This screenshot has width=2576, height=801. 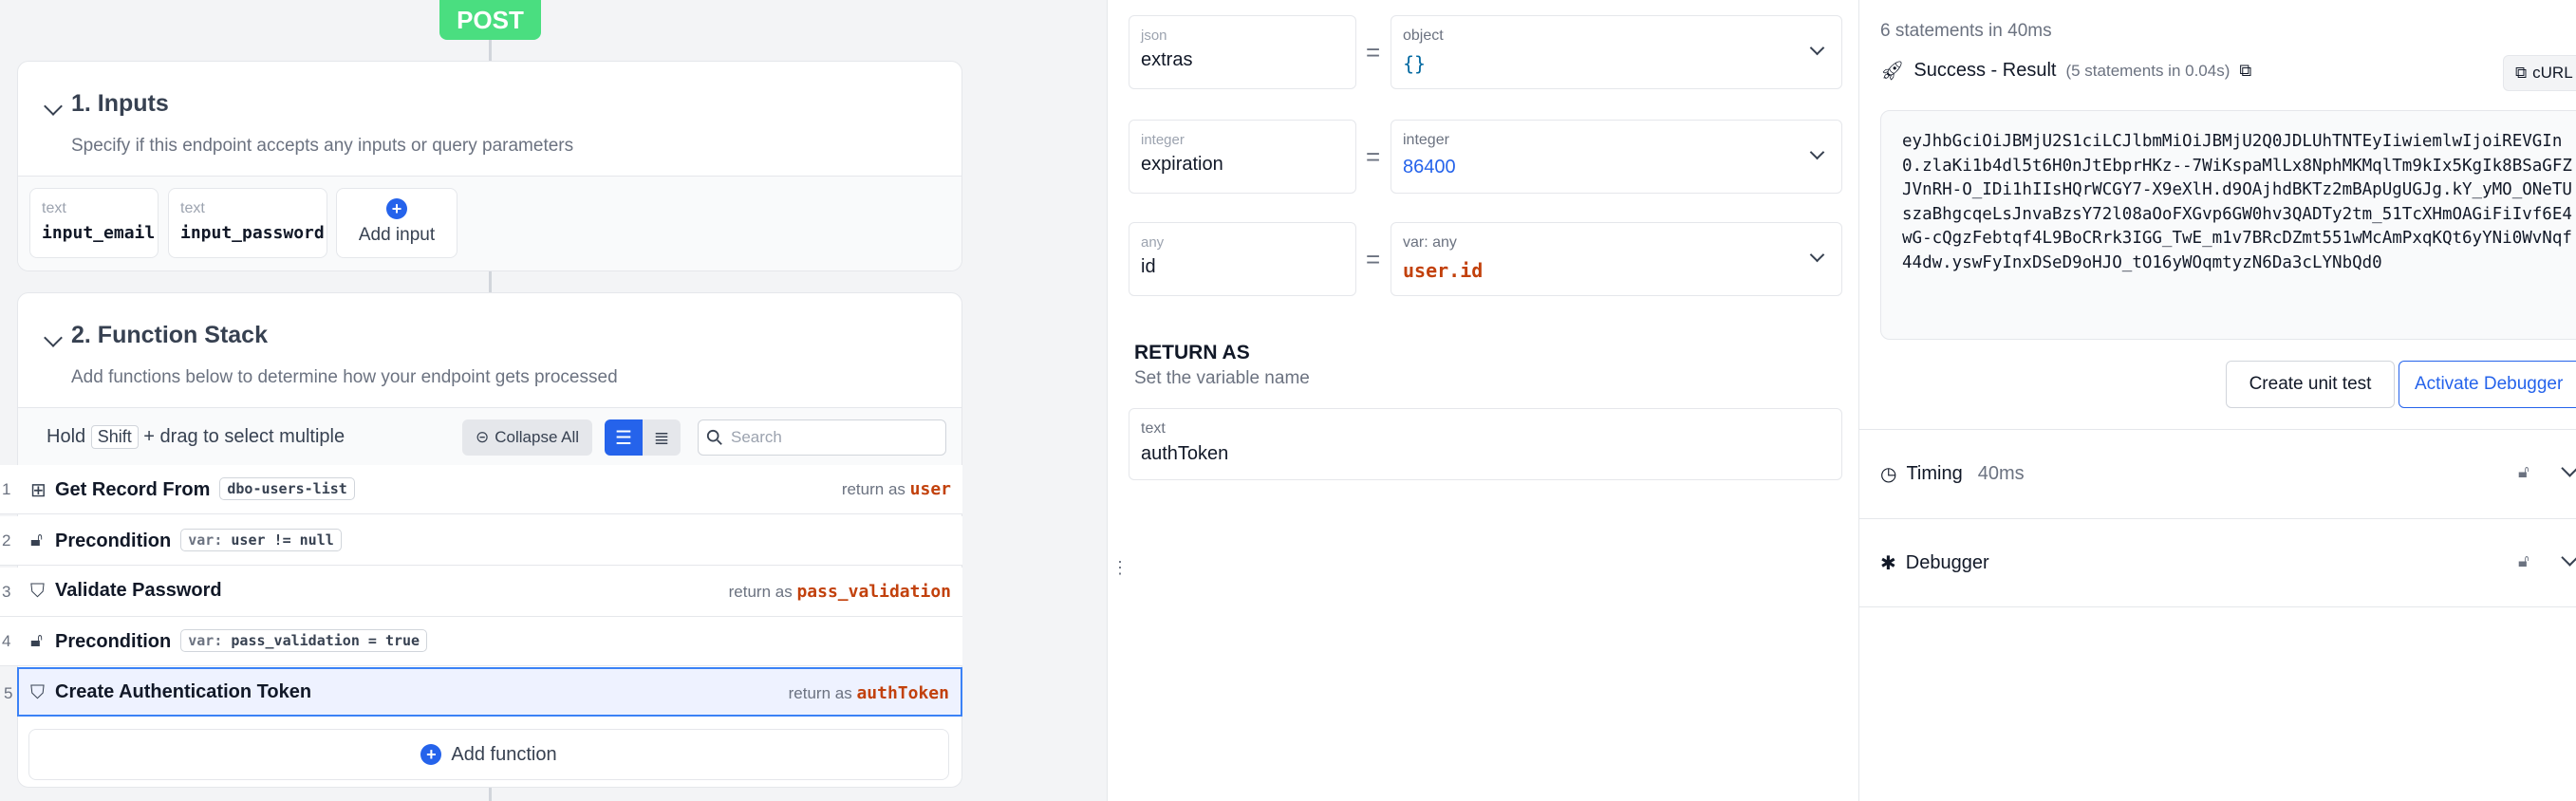 I want to click on return-type-label: text, so click(x=1153, y=428).